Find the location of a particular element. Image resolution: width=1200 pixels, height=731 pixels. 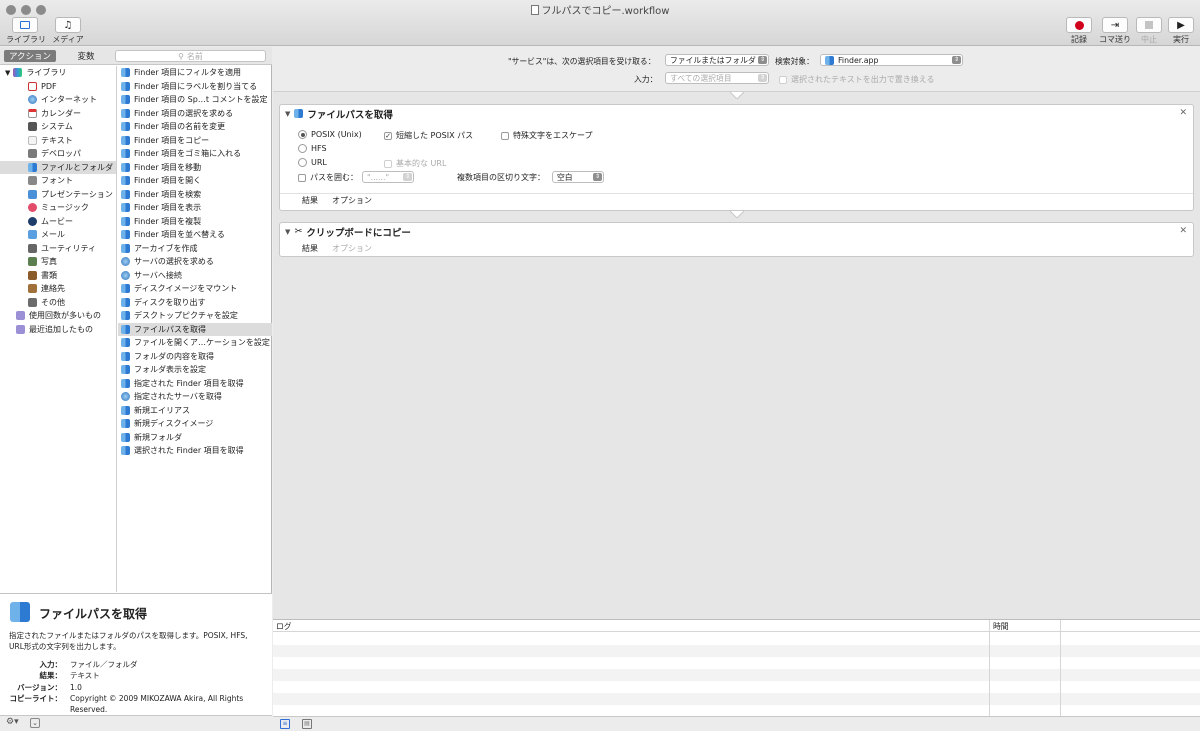

action-item: Finder 項目の選択を求める is located at coordinates (195, 114).